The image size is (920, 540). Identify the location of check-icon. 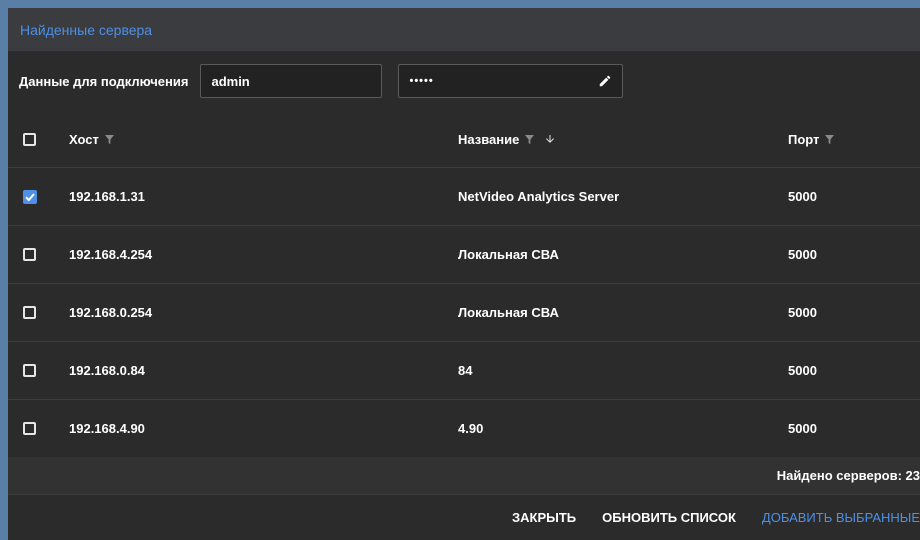
(30, 196).